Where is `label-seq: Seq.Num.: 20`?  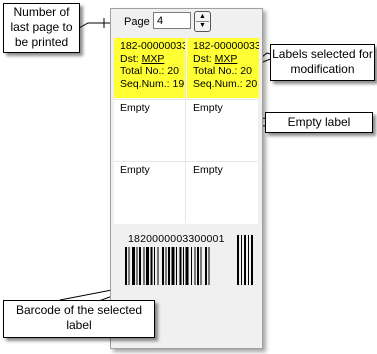
label-seq: Seq.Num.: 20 is located at coordinates (225, 83).